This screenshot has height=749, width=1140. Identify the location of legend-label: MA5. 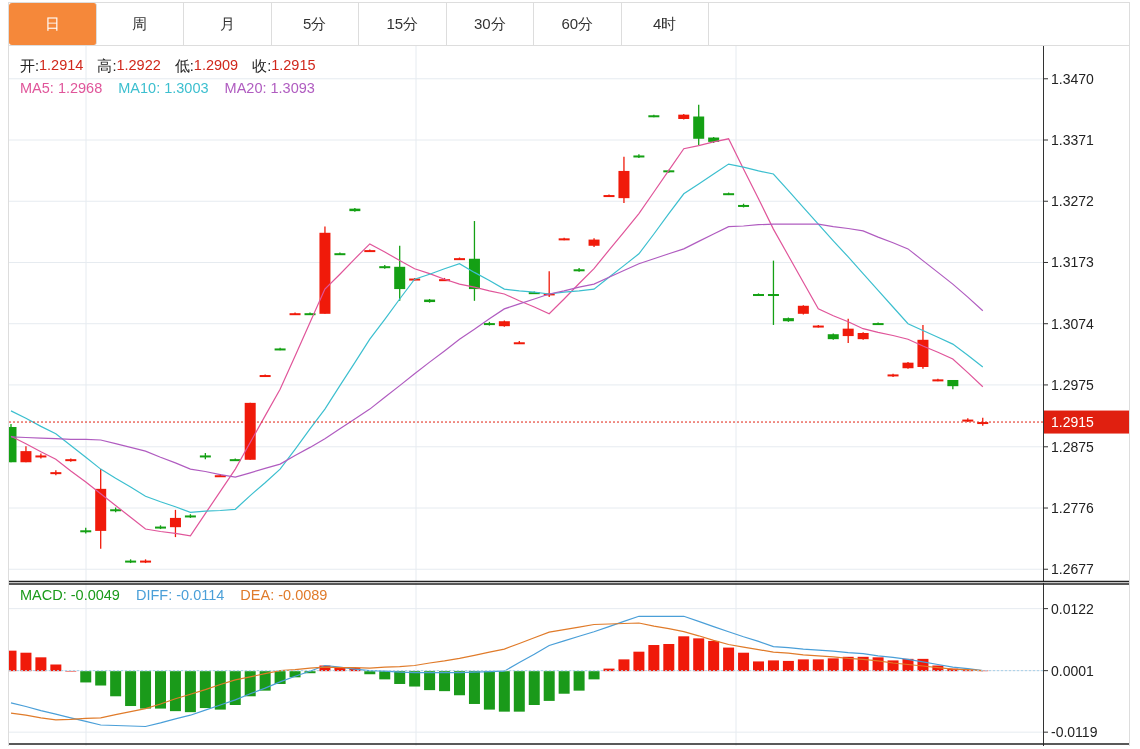
(35, 88).